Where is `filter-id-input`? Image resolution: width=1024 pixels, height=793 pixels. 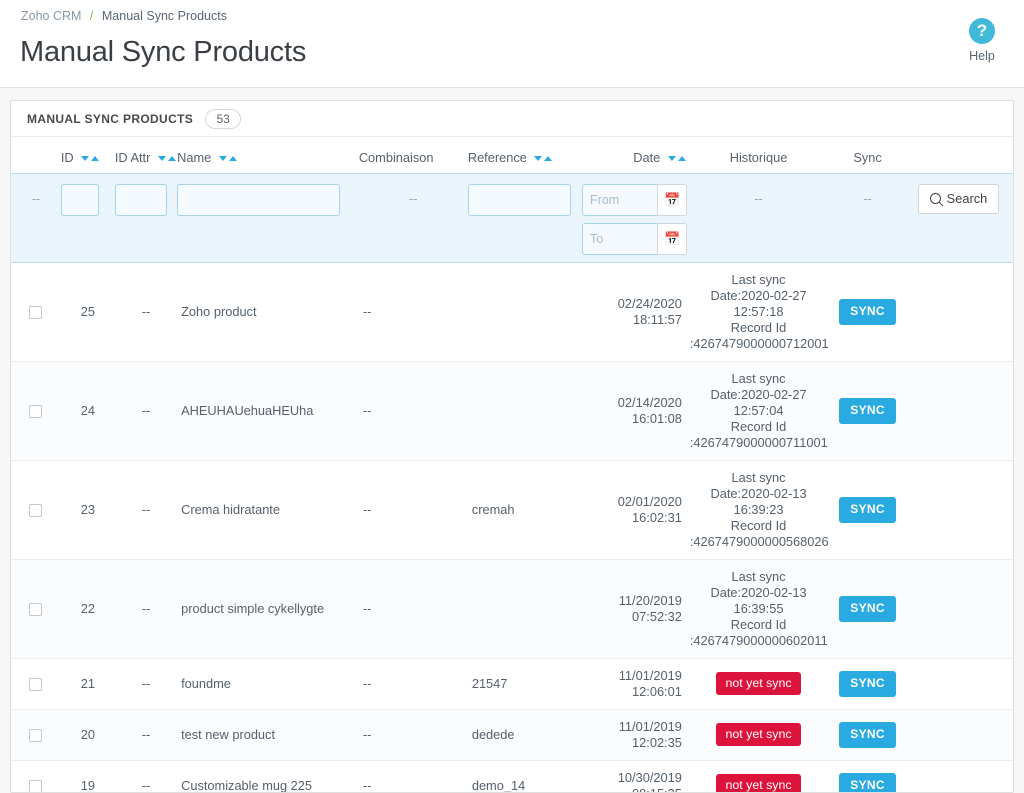 filter-id-input is located at coordinates (79, 199).